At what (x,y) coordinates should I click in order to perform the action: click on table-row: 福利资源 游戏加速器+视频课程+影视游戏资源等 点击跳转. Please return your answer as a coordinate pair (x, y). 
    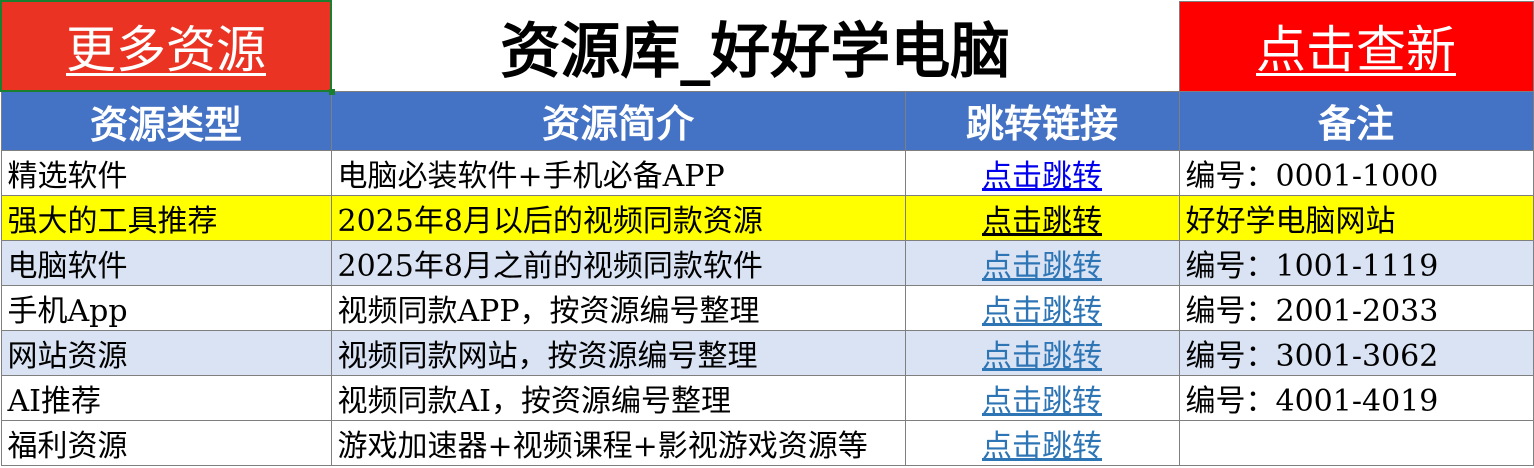
    Looking at the image, I should click on (767, 443).